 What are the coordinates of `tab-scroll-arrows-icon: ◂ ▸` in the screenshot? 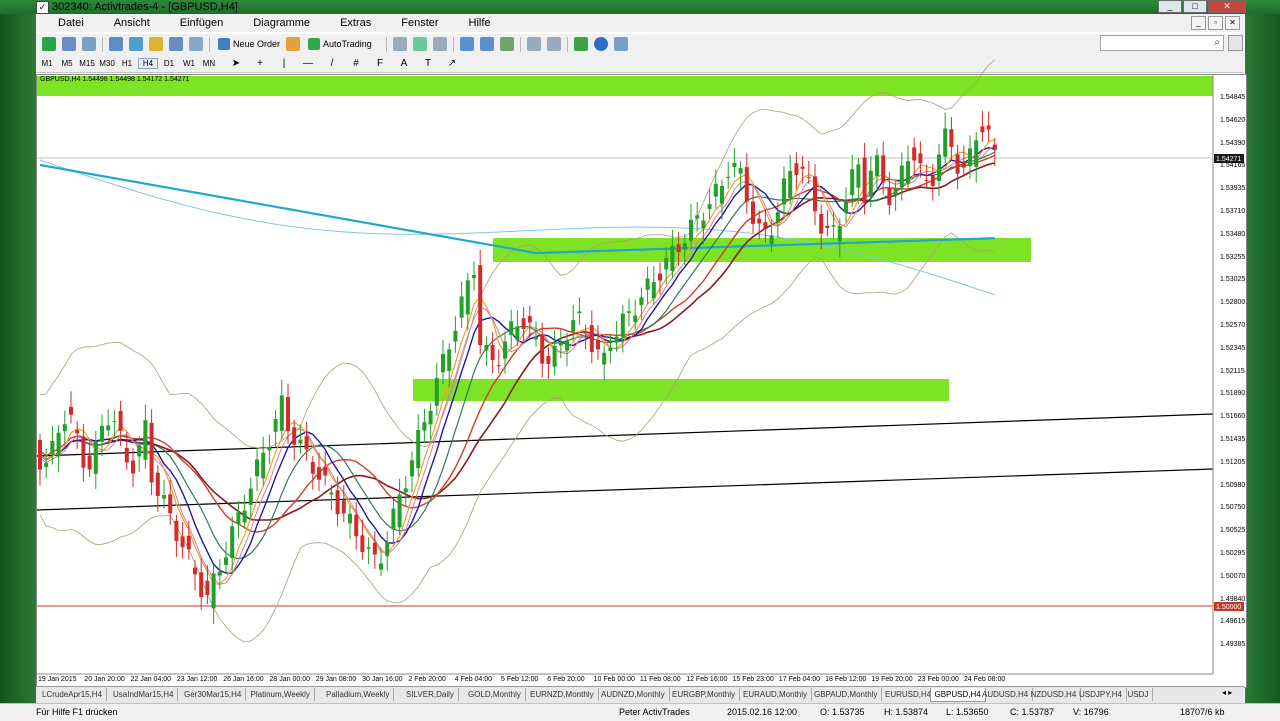 It's located at (1227, 692).